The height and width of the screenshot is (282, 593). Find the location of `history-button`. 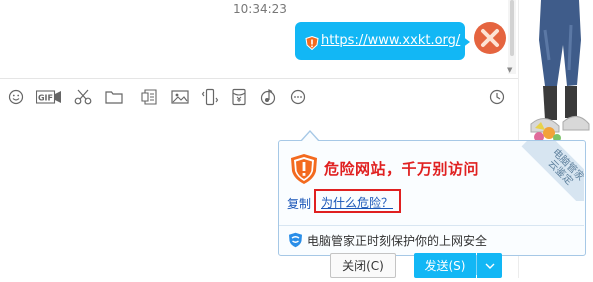

history-button is located at coordinates (497, 97).